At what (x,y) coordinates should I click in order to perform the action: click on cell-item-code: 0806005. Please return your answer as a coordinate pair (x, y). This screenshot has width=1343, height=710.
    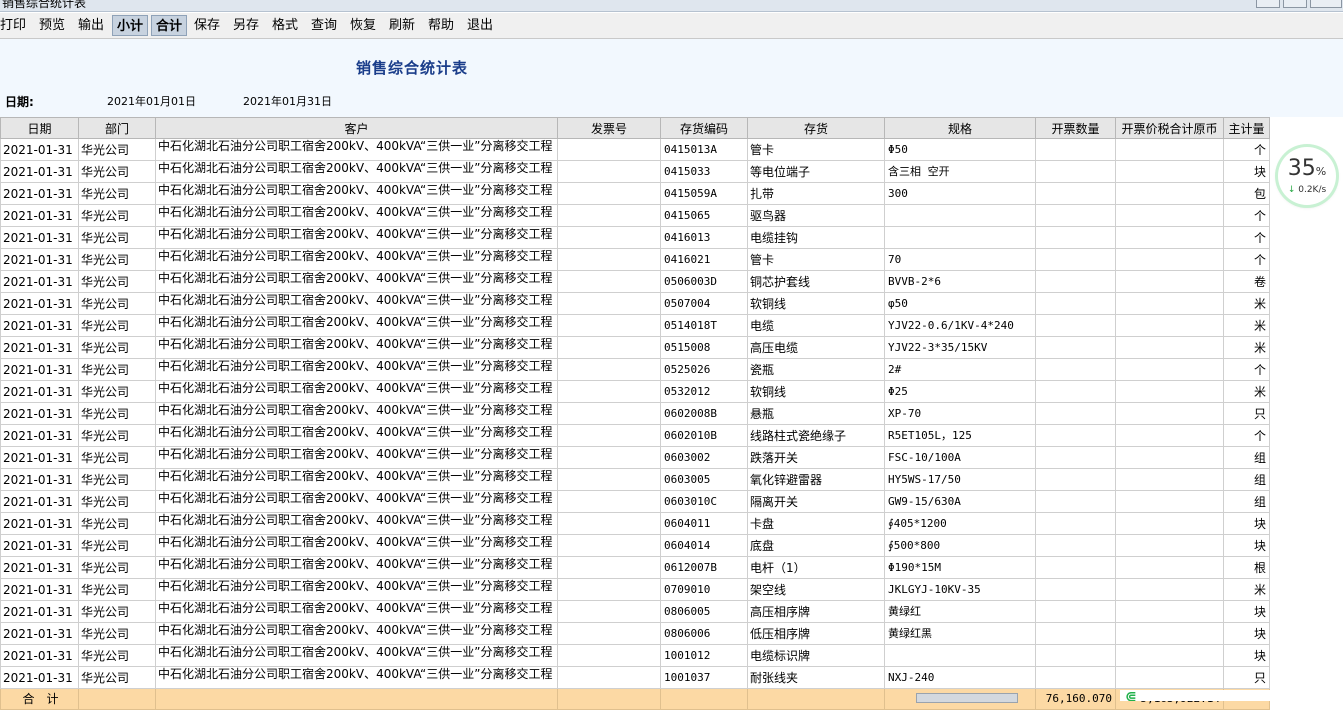
    Looking at the image, I should click on (704, 611).